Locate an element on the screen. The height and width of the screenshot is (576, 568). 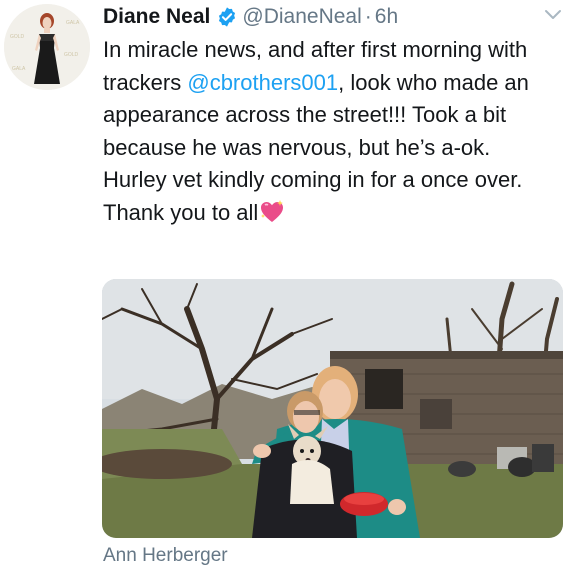
display-name: Diane Neal is located at coordinates (156, 17).